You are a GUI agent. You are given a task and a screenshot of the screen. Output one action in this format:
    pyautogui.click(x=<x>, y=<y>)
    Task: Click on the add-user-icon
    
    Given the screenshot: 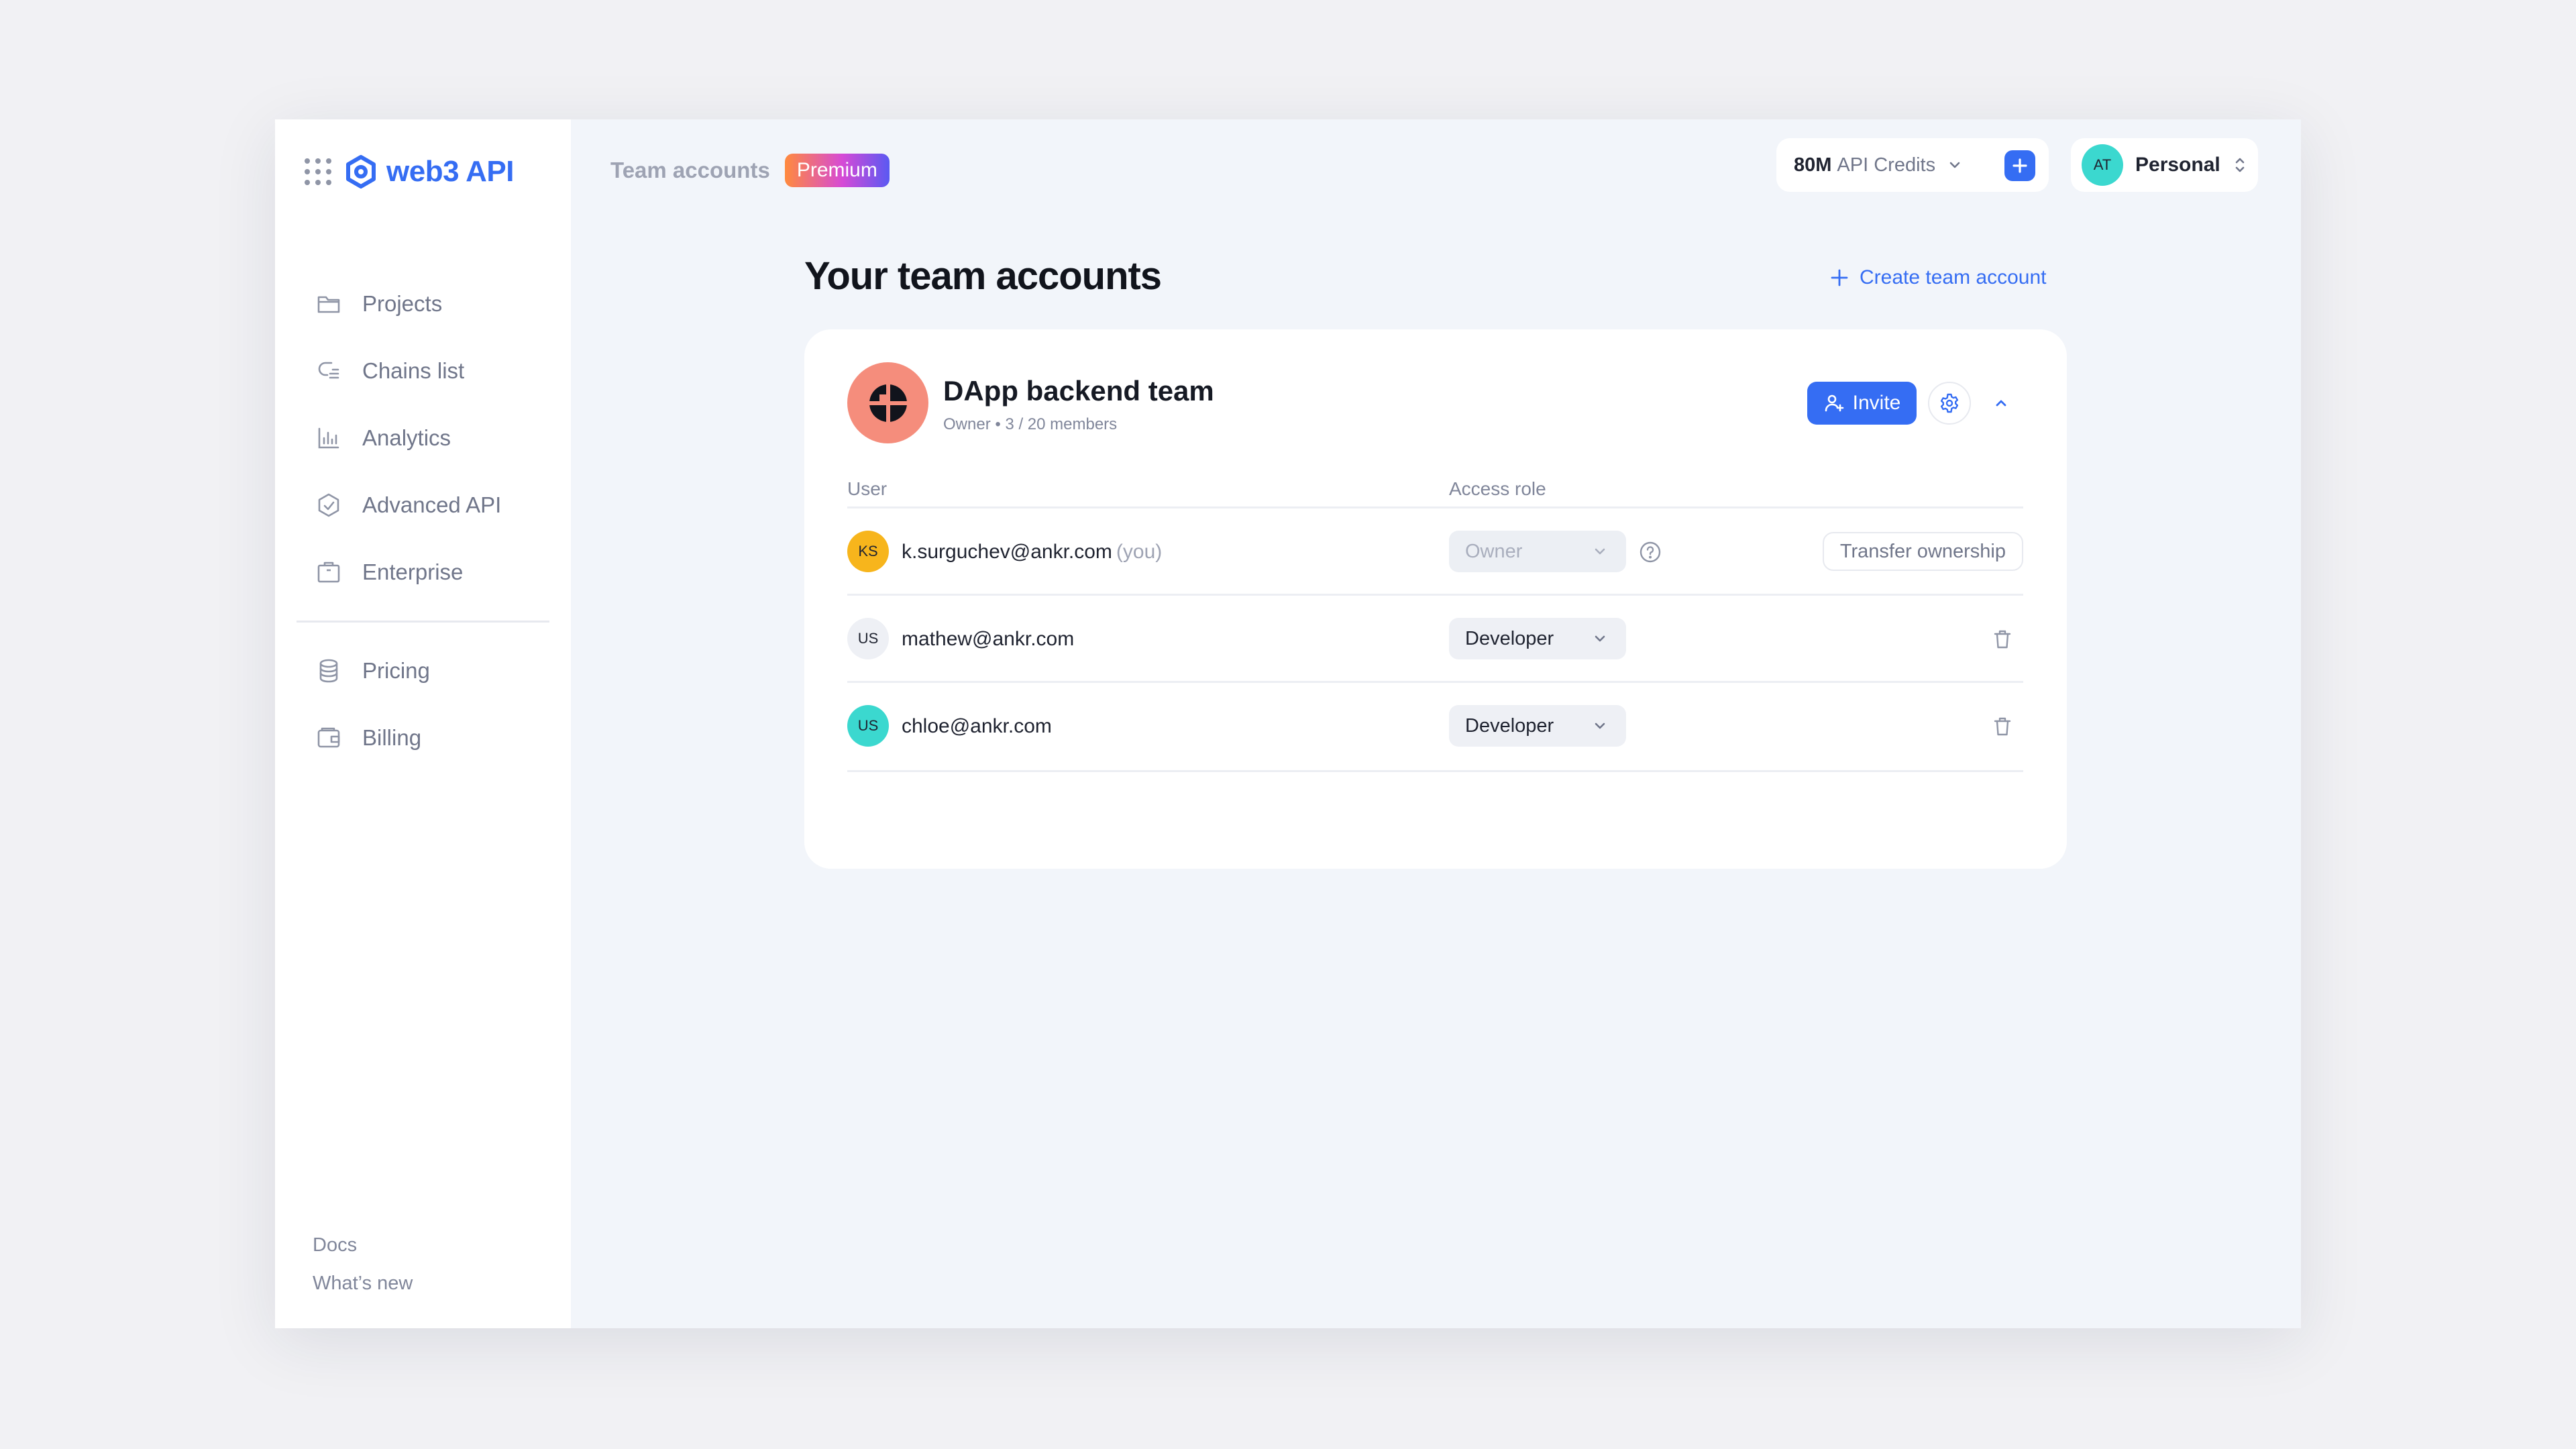 What is the action you would take?
    pyautogui.click(x=1834, y=403)
    